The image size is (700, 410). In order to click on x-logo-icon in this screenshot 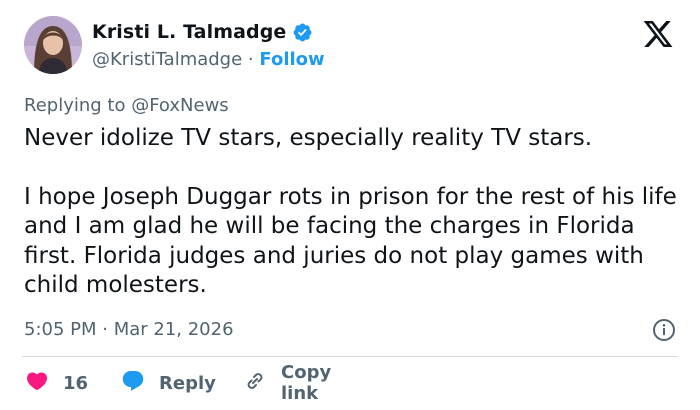, I will do `click(658, 34)`.